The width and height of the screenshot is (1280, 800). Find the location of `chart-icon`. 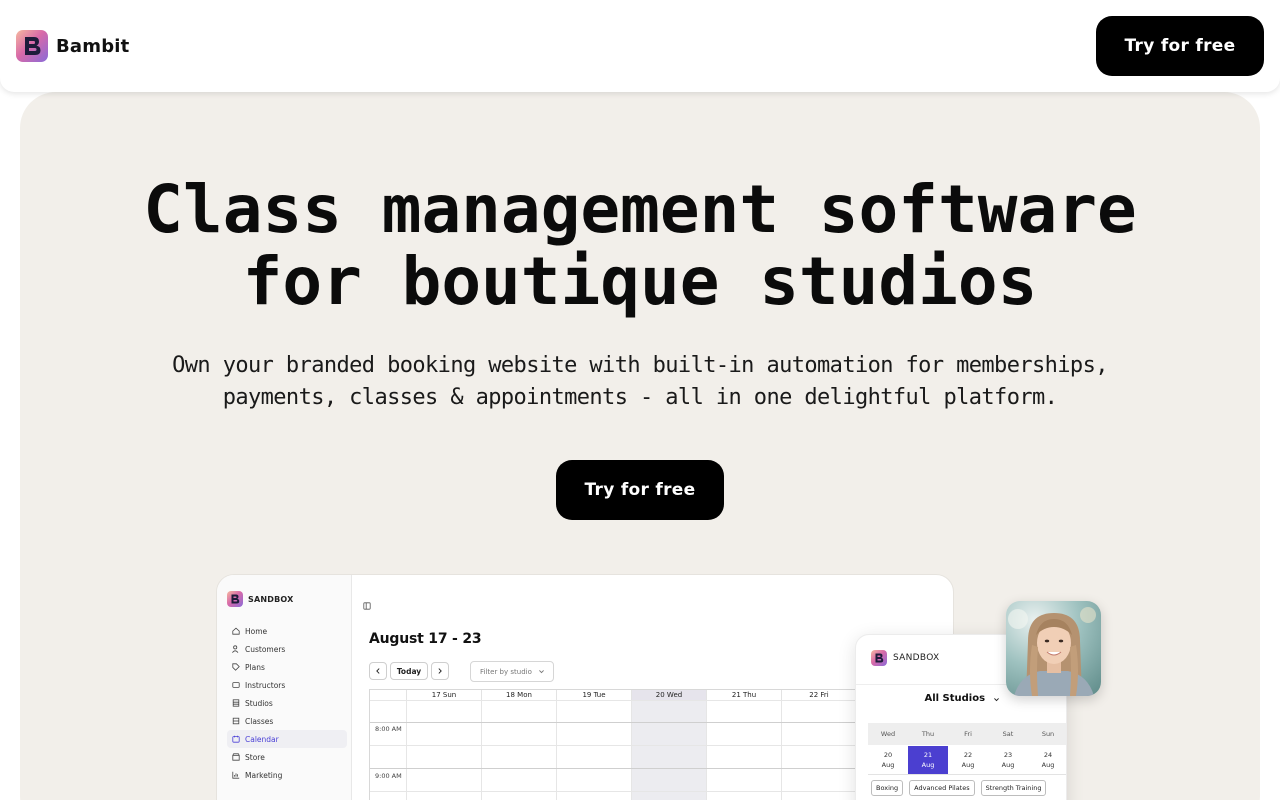

chart-icon is located at coordinates (236, 775).